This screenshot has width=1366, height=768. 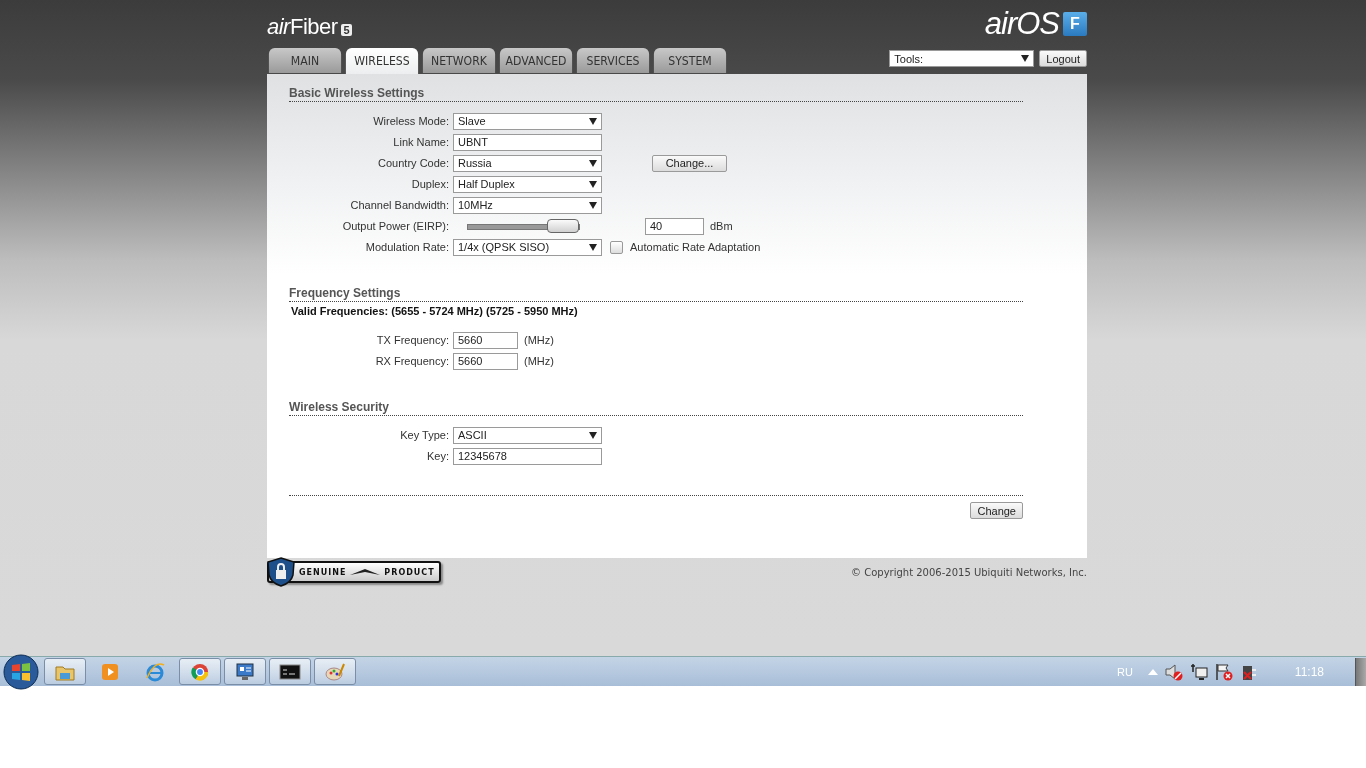 I want to click on show-desktop-button, so click(x=1360, y=671).